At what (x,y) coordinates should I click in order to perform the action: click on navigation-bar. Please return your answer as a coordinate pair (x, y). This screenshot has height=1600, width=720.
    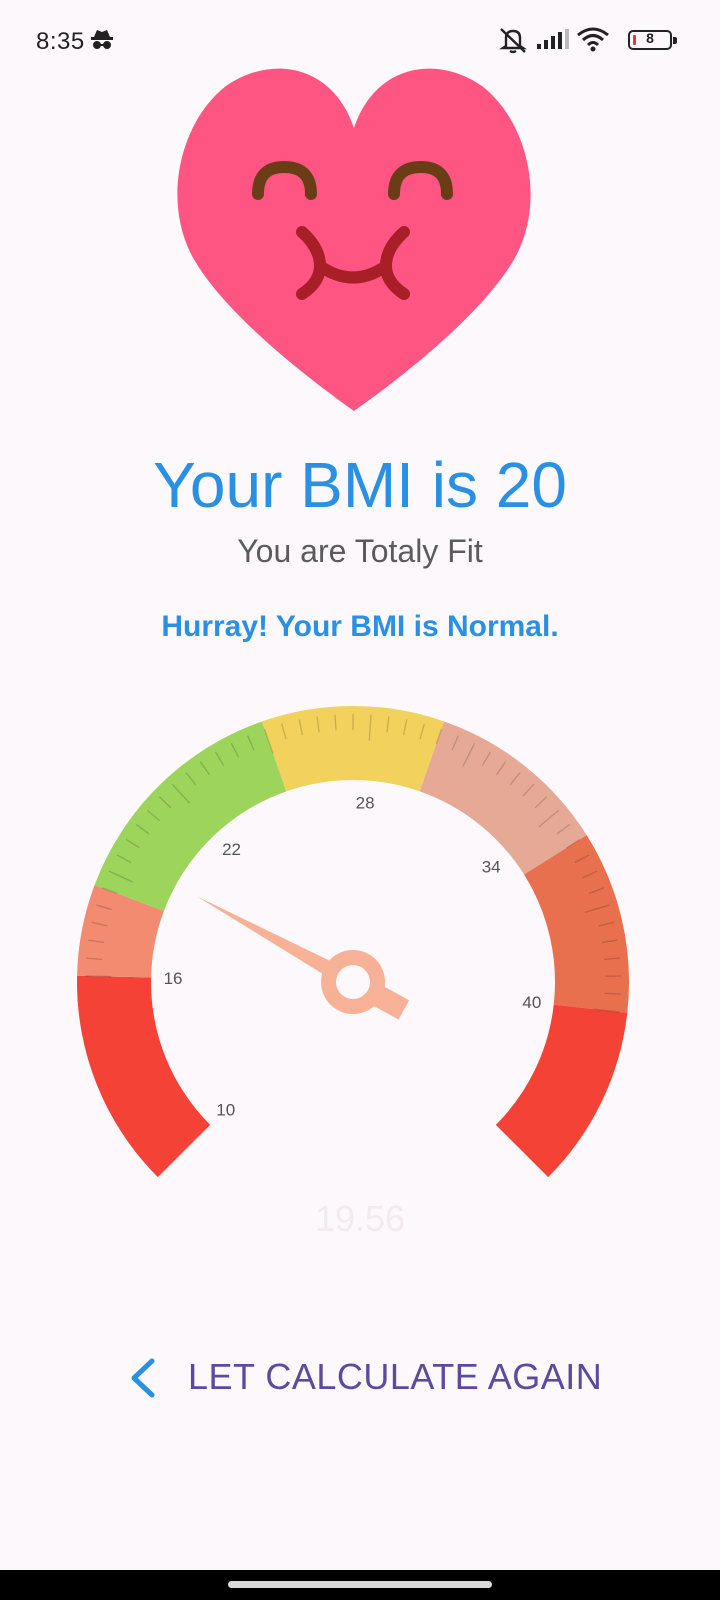
    Looking at the image, I should click on (360, 1585).